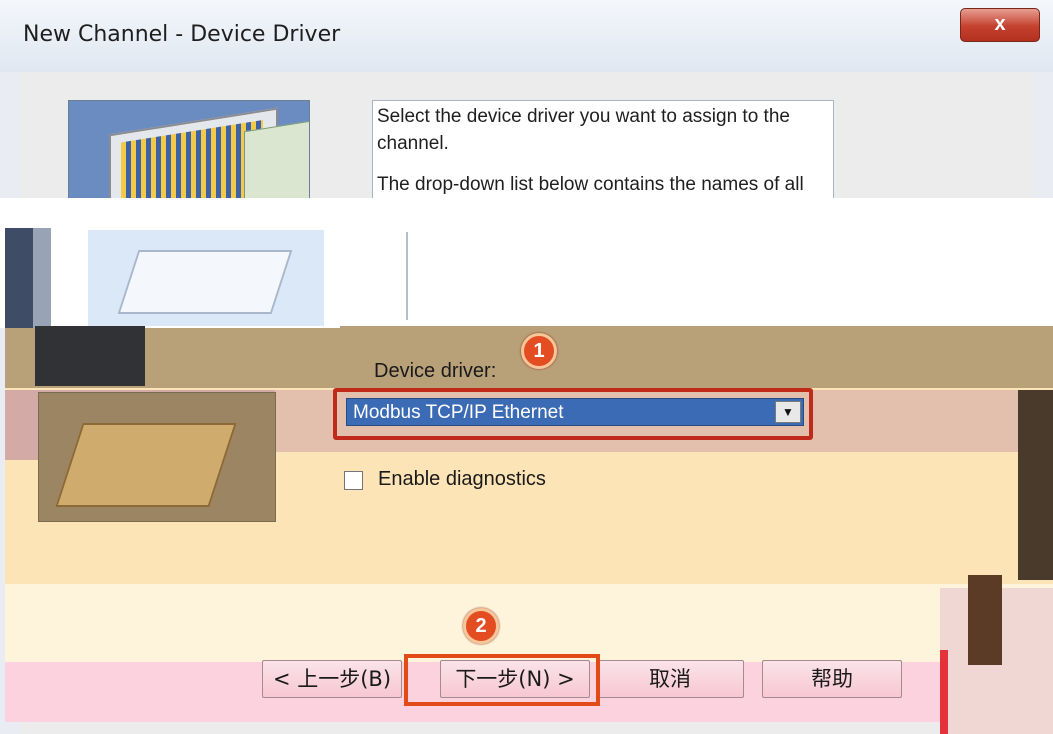 Image resolution: width=1053 pixels, height=734 pixels. Describe the element at coordinates (182, 34) in the screenshot. I see `window-title: New Channel - Device Driver` at that location.